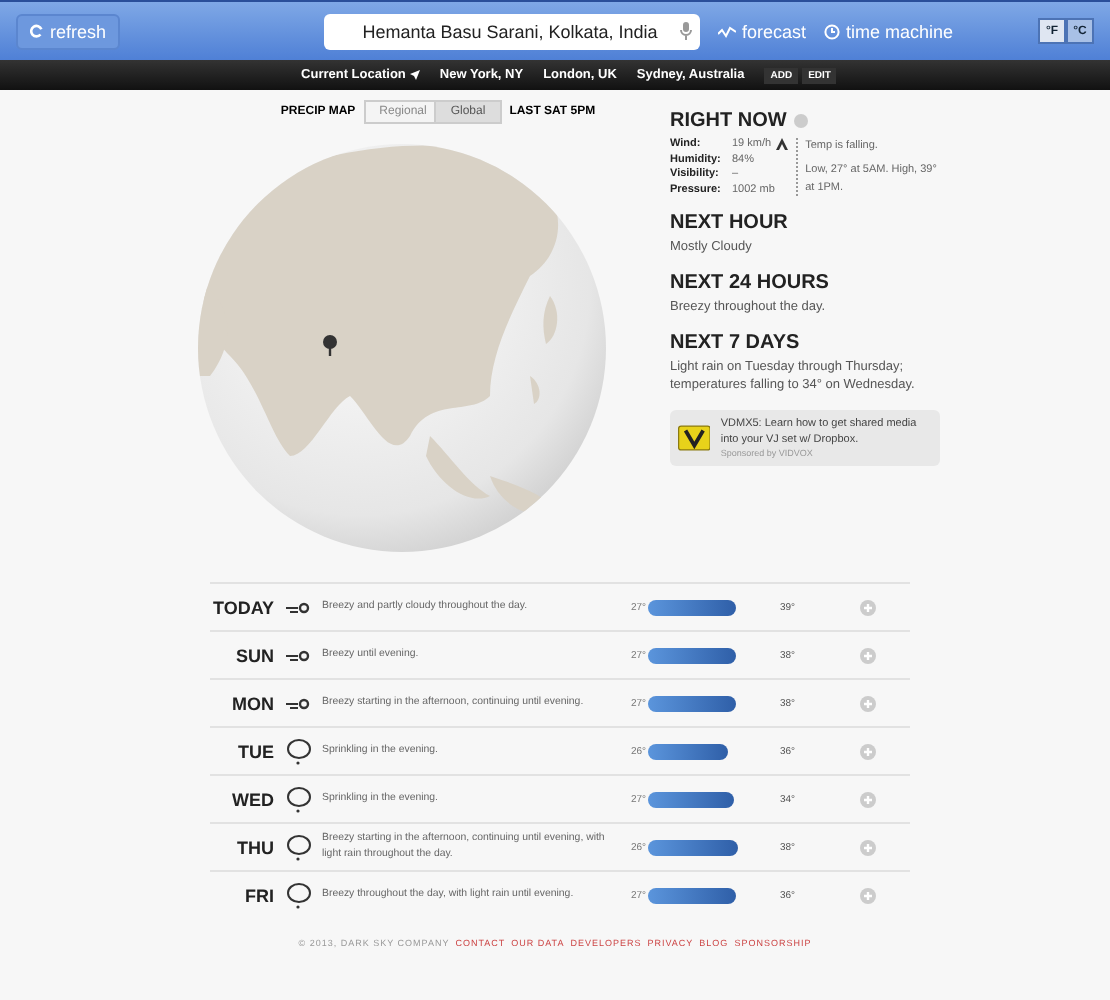 Image resolution: width=1110 pixels, height=1000 pixels. What do you see at coordinates (686, 31) in the screenshot?
I see `microphone-icon` at bounding box center [686, 31].